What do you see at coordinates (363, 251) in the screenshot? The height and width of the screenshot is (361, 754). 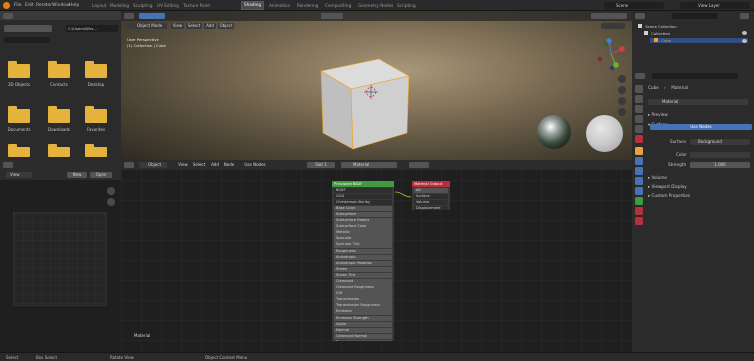 I see `bsdf-input-row: Roughness` at bounding box center [363, 251].